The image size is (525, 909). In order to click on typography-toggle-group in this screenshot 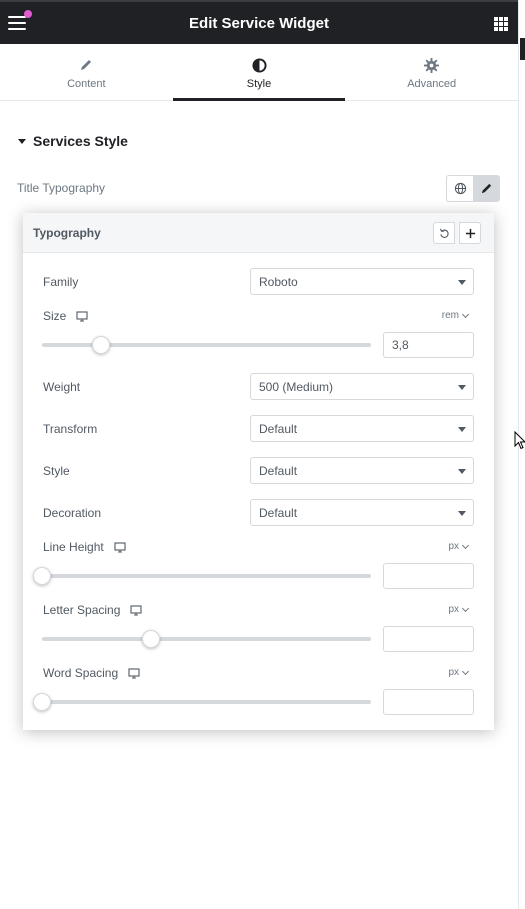, I will do `click(473, 188)`.